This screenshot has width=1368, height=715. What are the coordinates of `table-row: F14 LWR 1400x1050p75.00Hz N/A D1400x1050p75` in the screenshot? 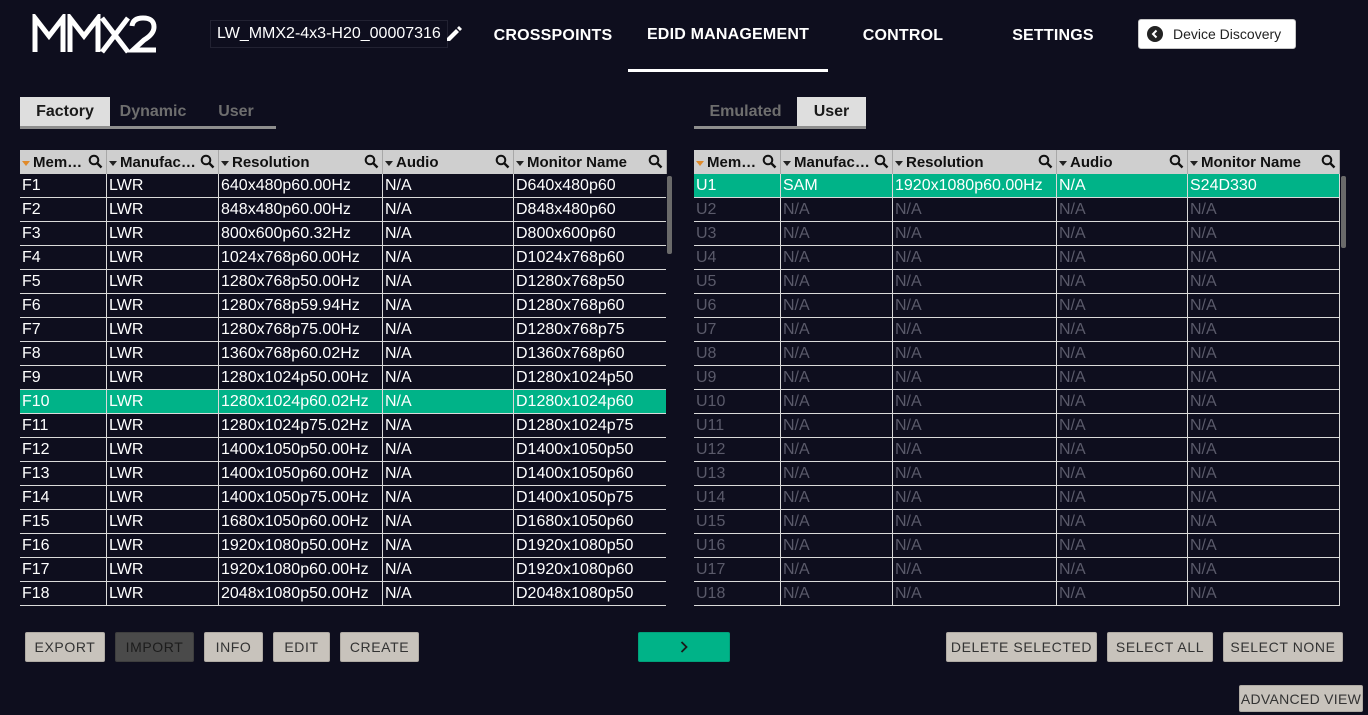 It's located at (343, 498).